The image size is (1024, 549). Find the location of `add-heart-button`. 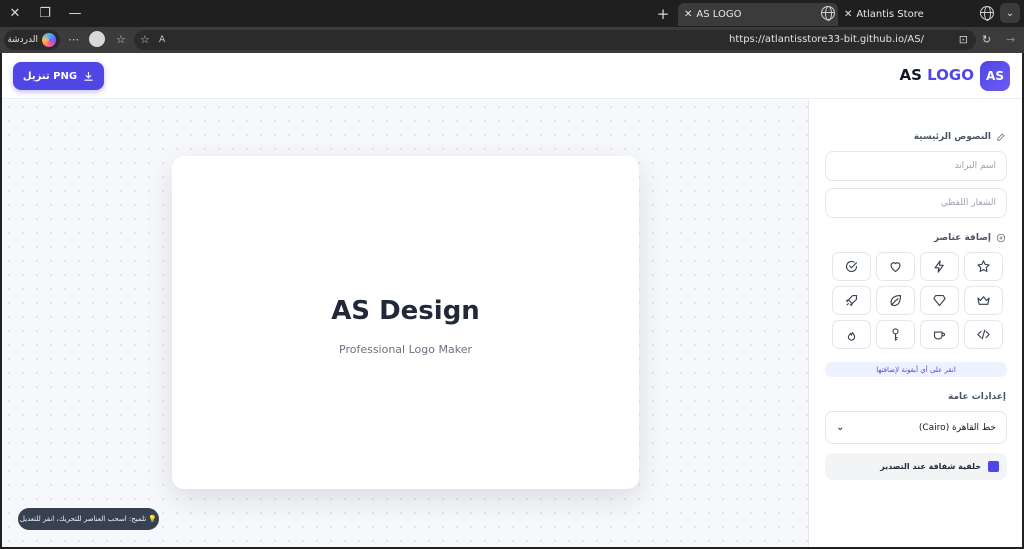

add-heart-button is located at coordinates (895, 266).